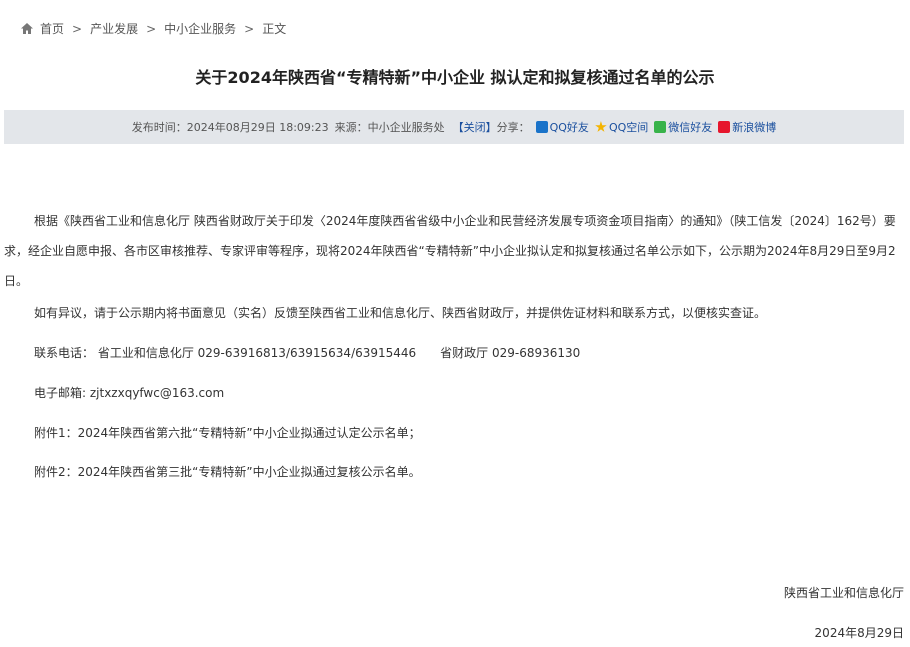 This screenshot has height=647, width=910. Describe the element at coordinates (754, 127) in the screenshot. I see `share-weibo-label: 新浪微博` at that location.